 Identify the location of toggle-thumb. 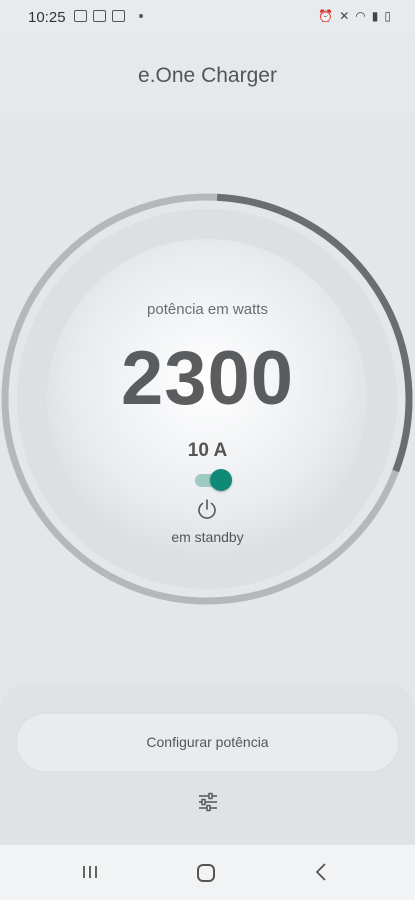
(221, 480).